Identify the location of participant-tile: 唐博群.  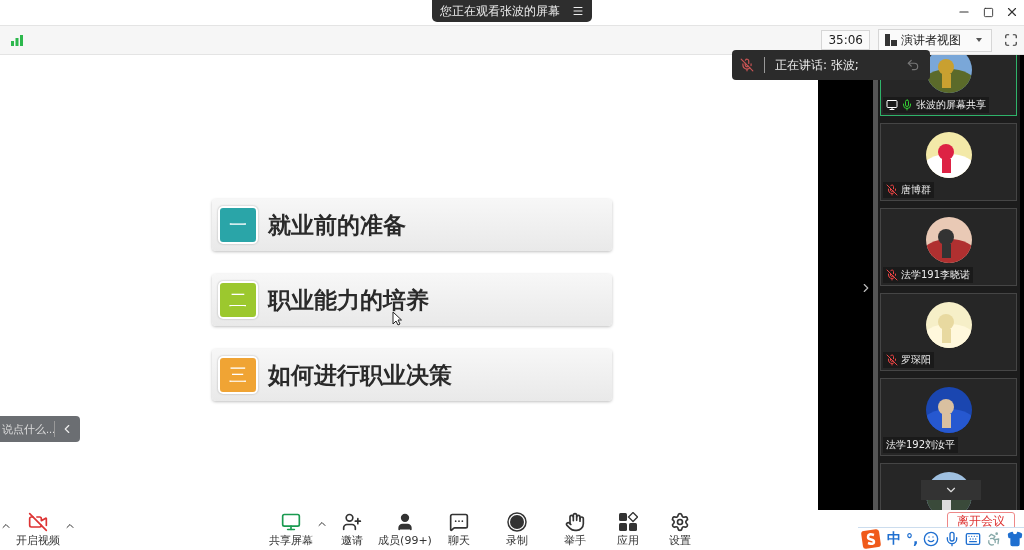
(948, 162).